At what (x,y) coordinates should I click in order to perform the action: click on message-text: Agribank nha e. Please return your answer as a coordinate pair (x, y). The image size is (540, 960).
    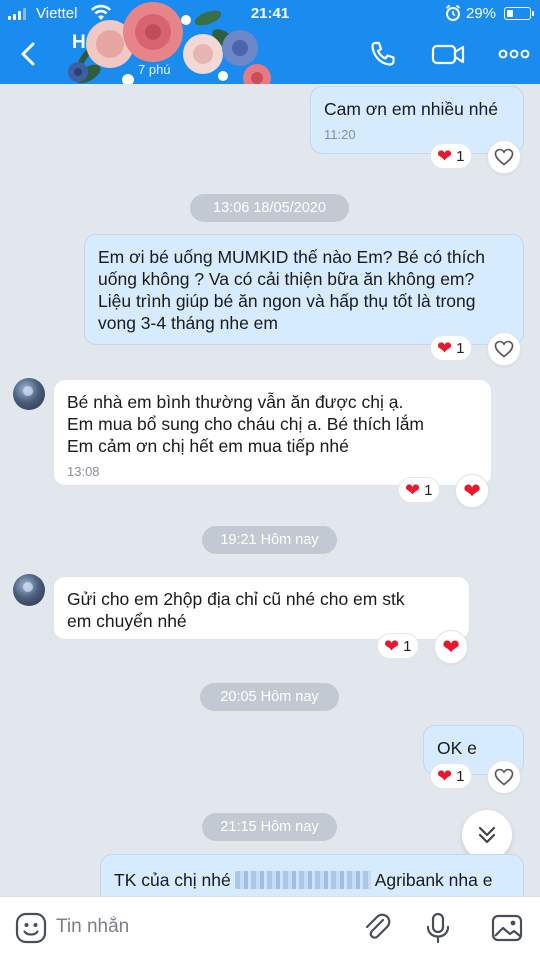
    Looking at the image, I should click on (433, 880).